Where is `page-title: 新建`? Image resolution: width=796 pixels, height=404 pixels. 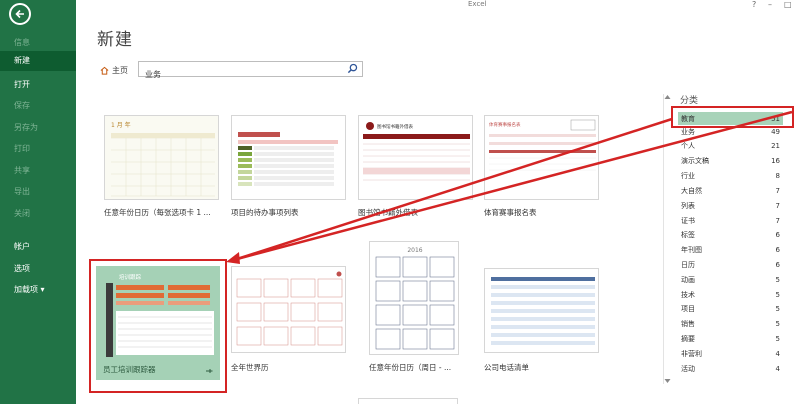 page-title: 新建 is located at coordinates (115, 40).